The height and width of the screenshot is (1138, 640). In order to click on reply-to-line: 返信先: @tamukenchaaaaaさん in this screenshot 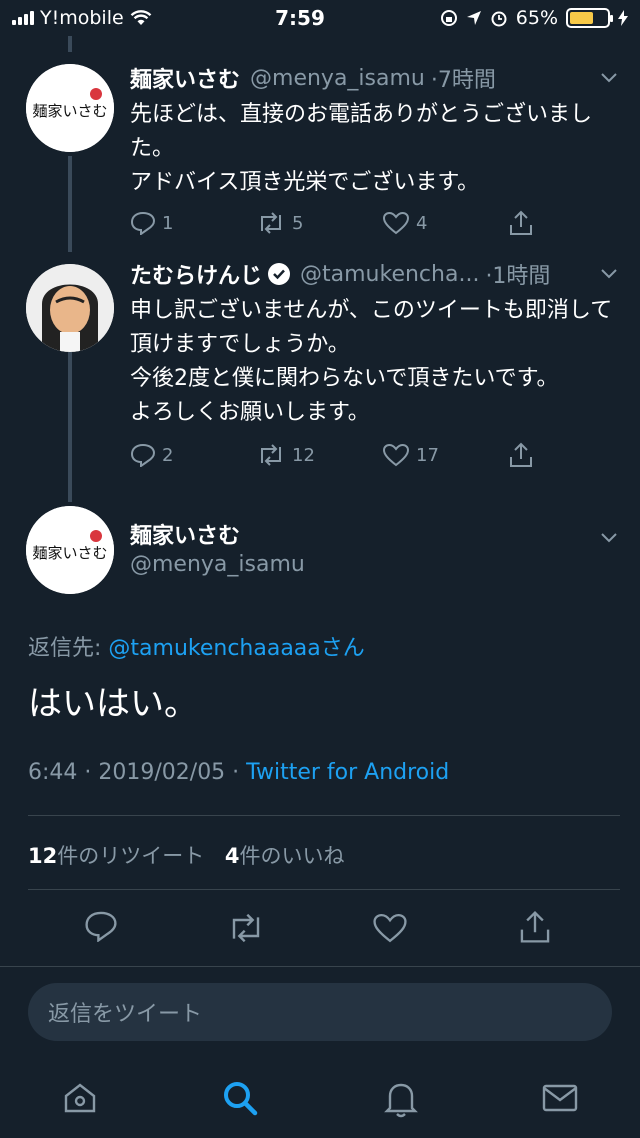, I will do `click(196, 646)`.